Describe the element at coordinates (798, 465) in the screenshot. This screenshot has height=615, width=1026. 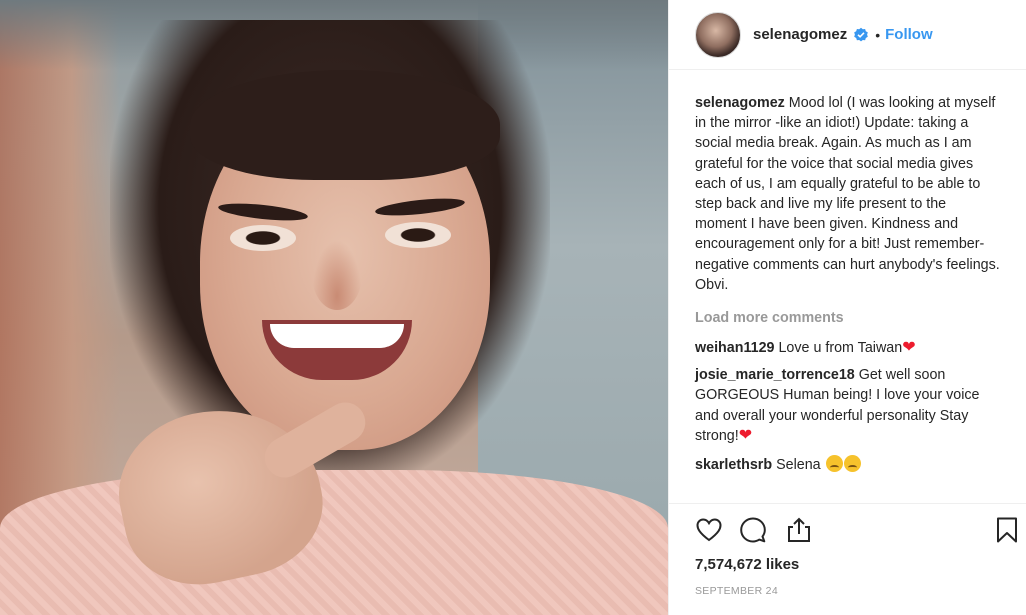
I see `comment-text: Selena` at that location.